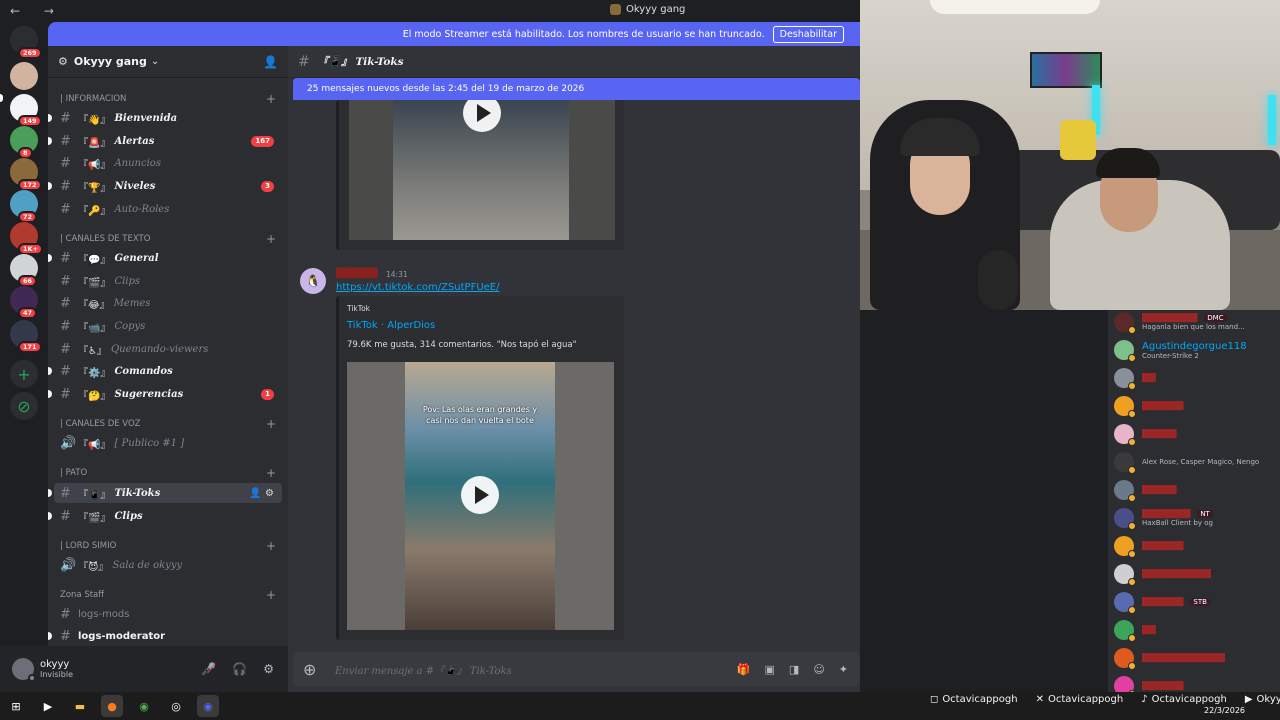  Describe the element at coordinates (16, 706) in the screenshot. I see `windows-start-icon: ⊞` at that location.